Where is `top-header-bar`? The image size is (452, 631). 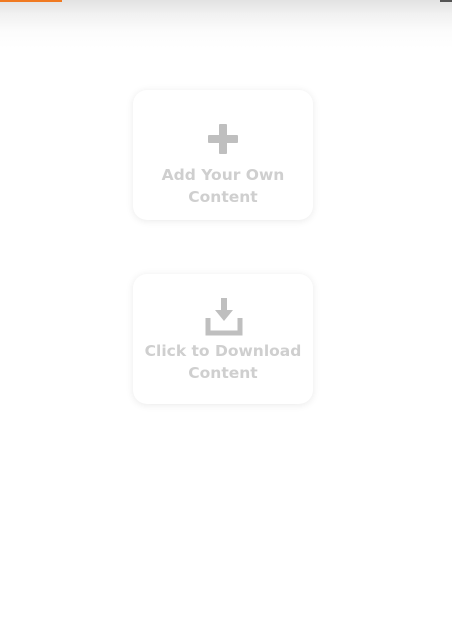 top-header-bar is located at coordinates (226, 24).